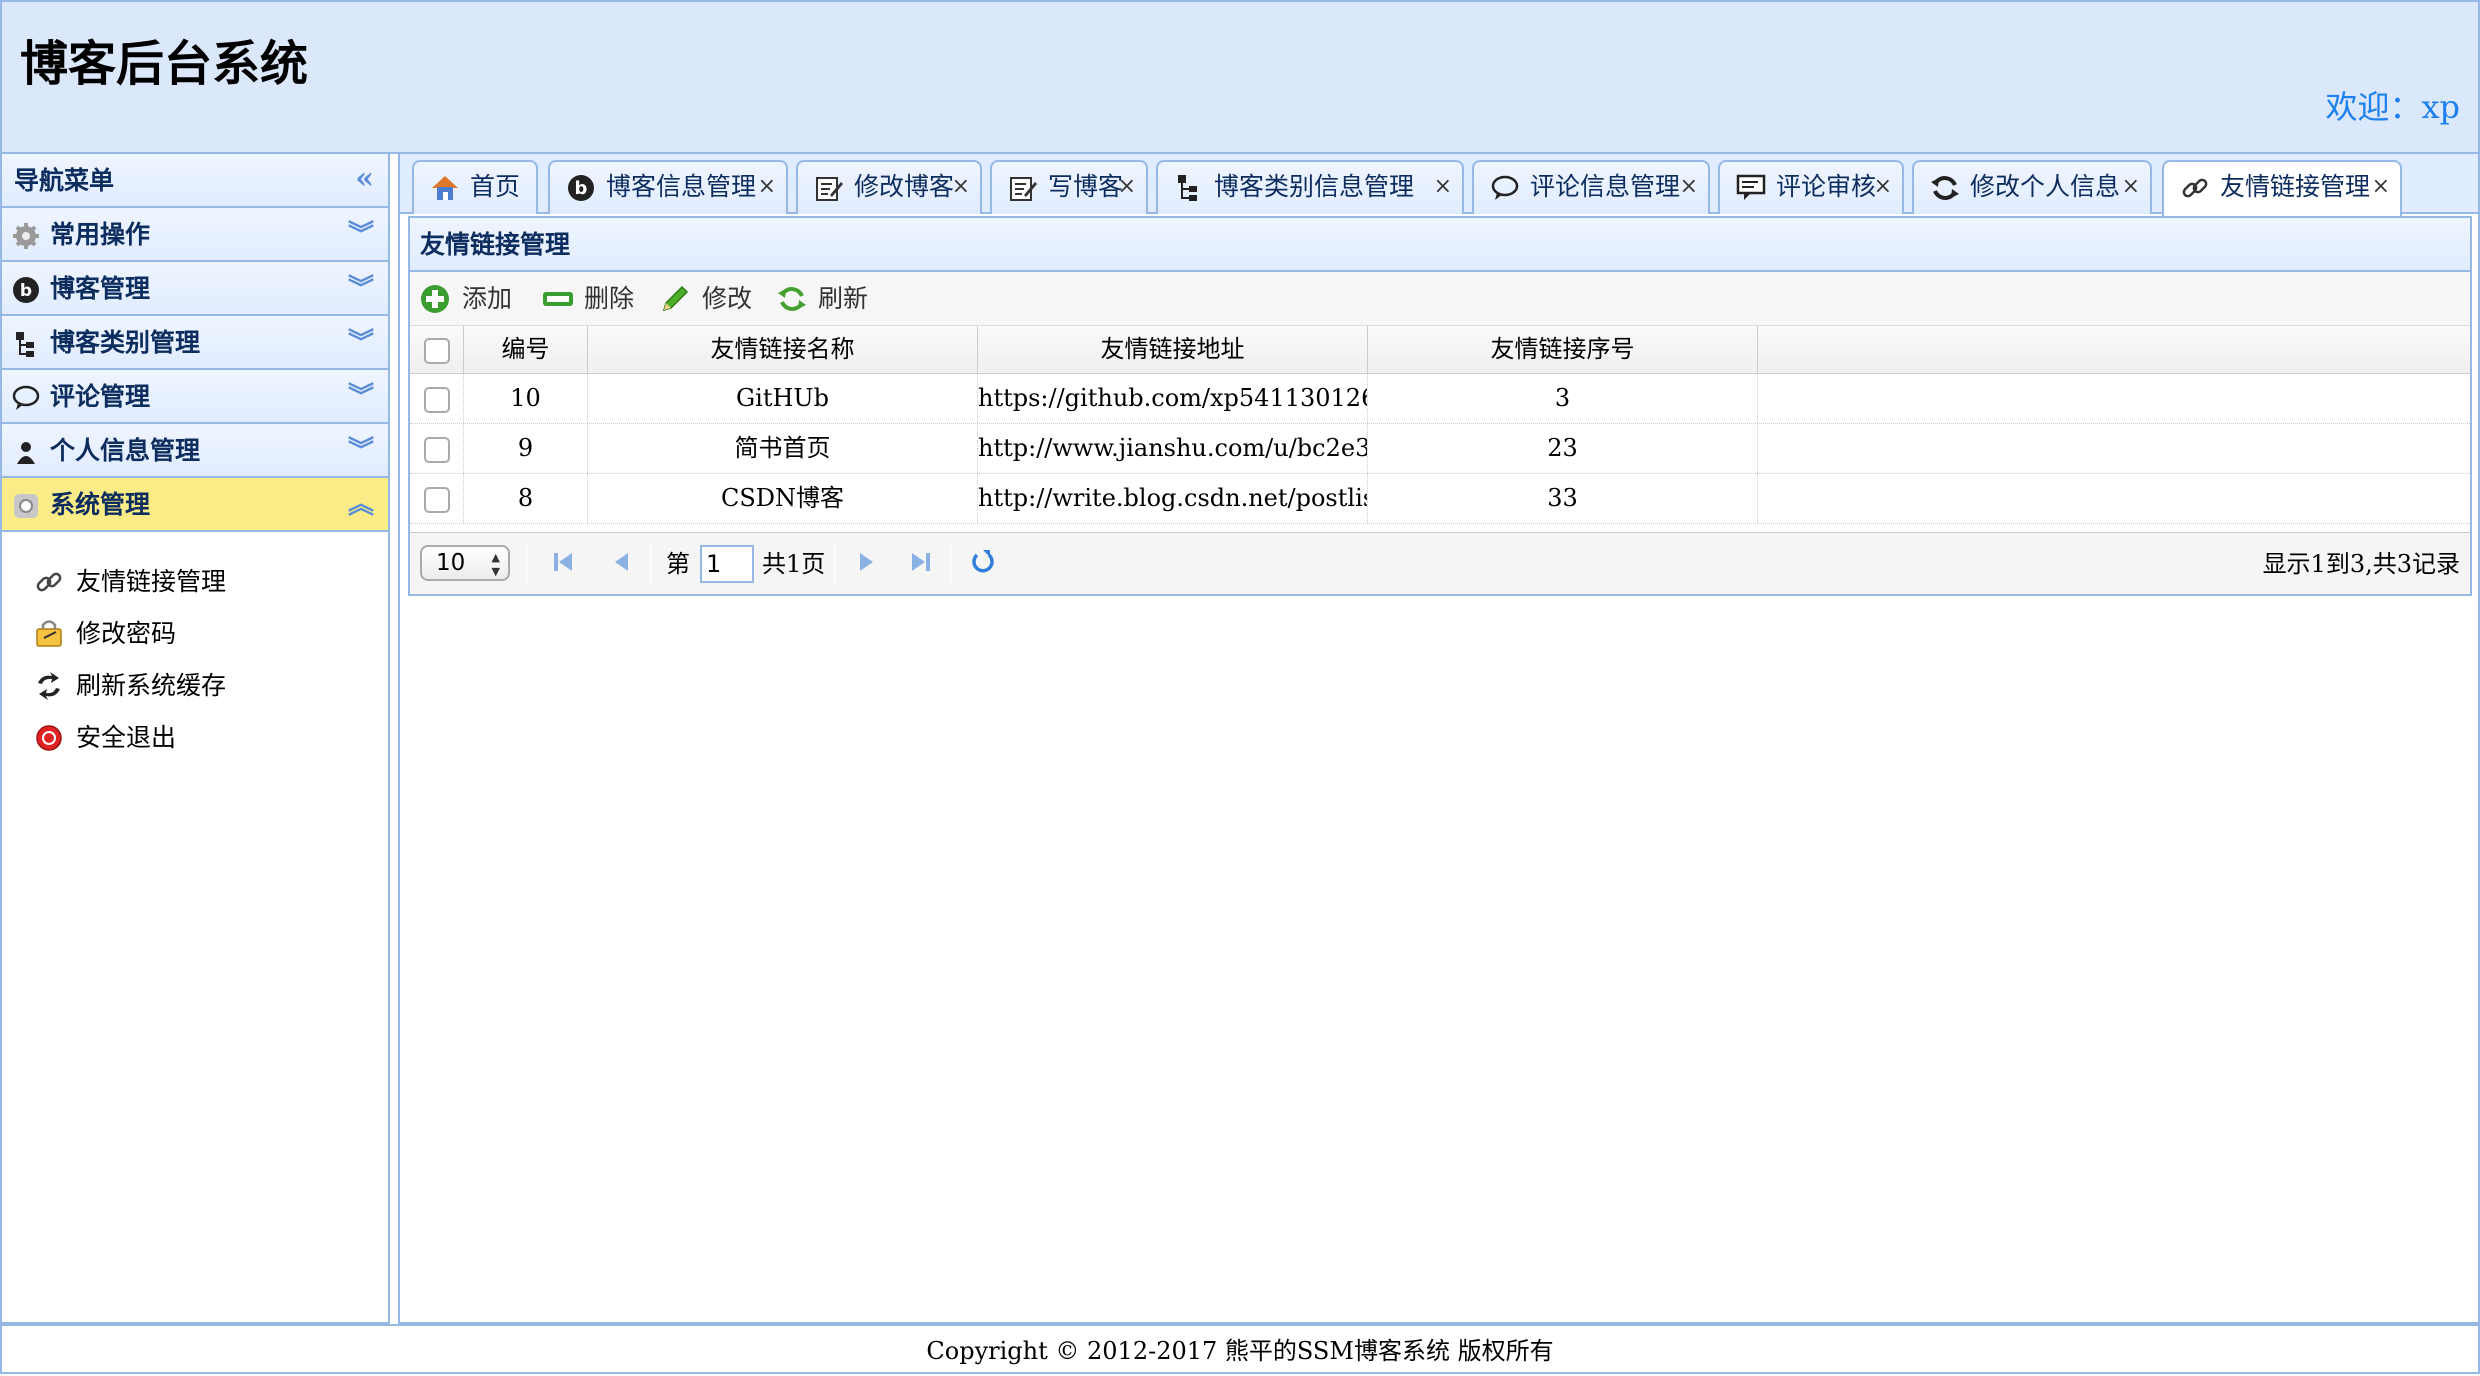 This screenshot has height=1376, width=2480. Describe the element at coordinates (783, 349) in the screenshot. I see `column-header-name: 友情链接名称` at that location.